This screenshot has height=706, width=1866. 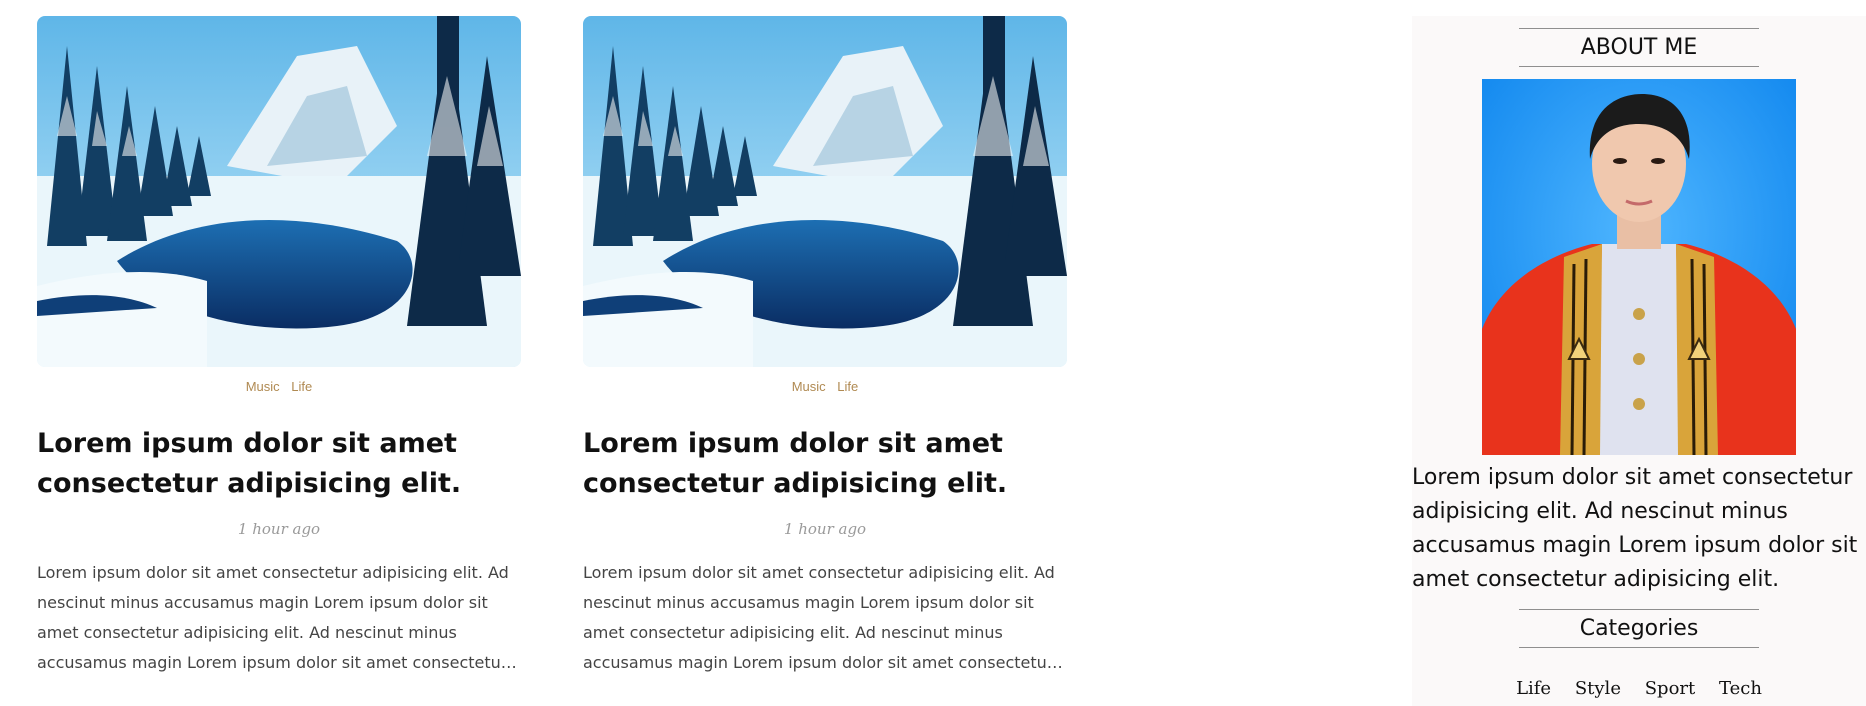 What do you see at coordinates (1740, 688) in the screenshot?
I see `category-link-tech: Tech` at bounding box center [1740, 688].